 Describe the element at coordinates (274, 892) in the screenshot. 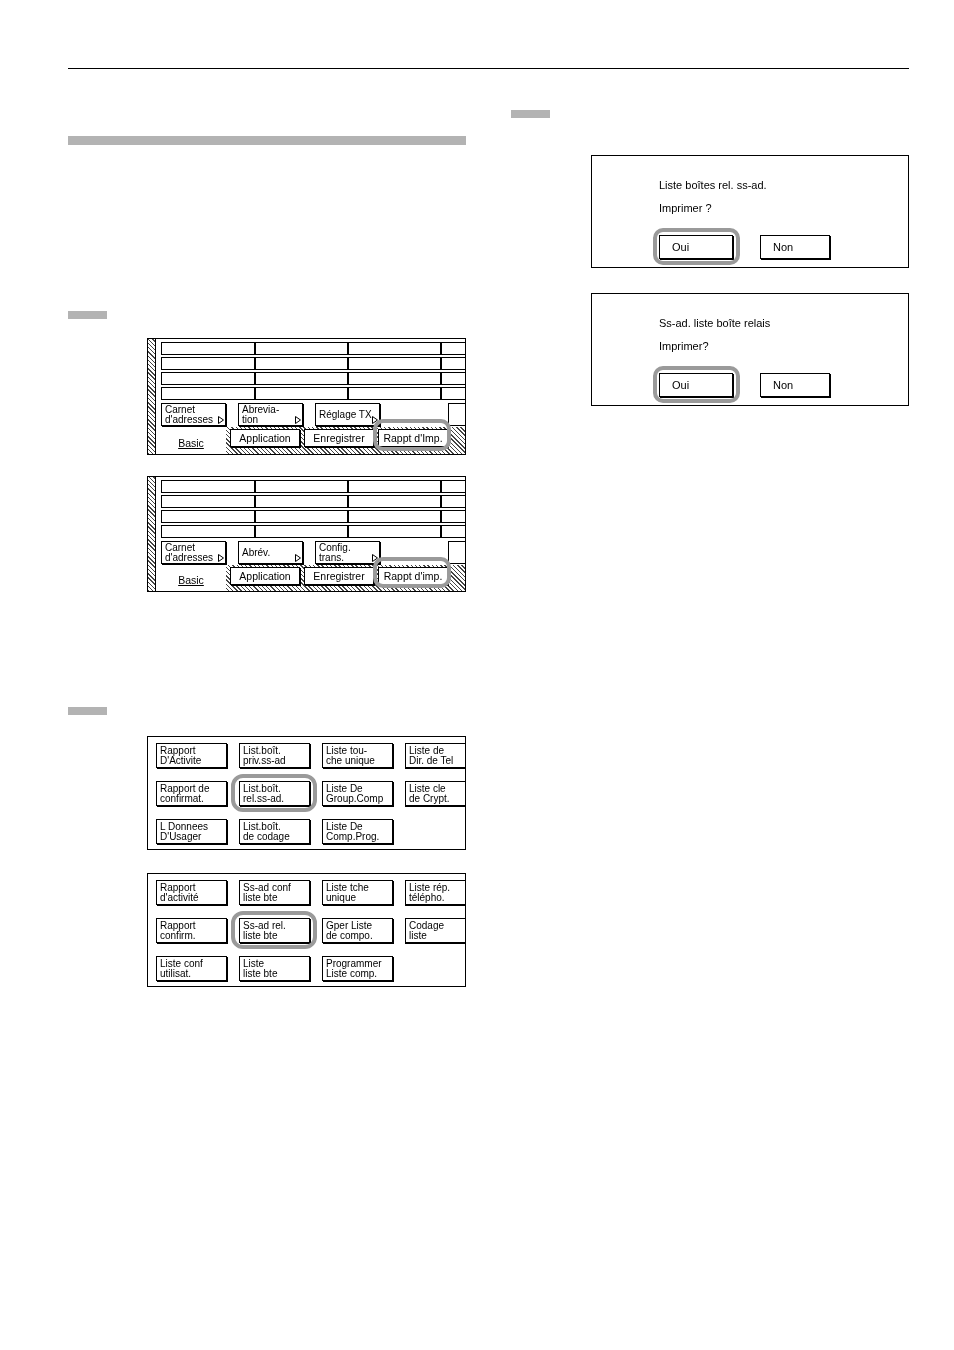

I see `report-button: Ss-ad conf liste bte` at that location.